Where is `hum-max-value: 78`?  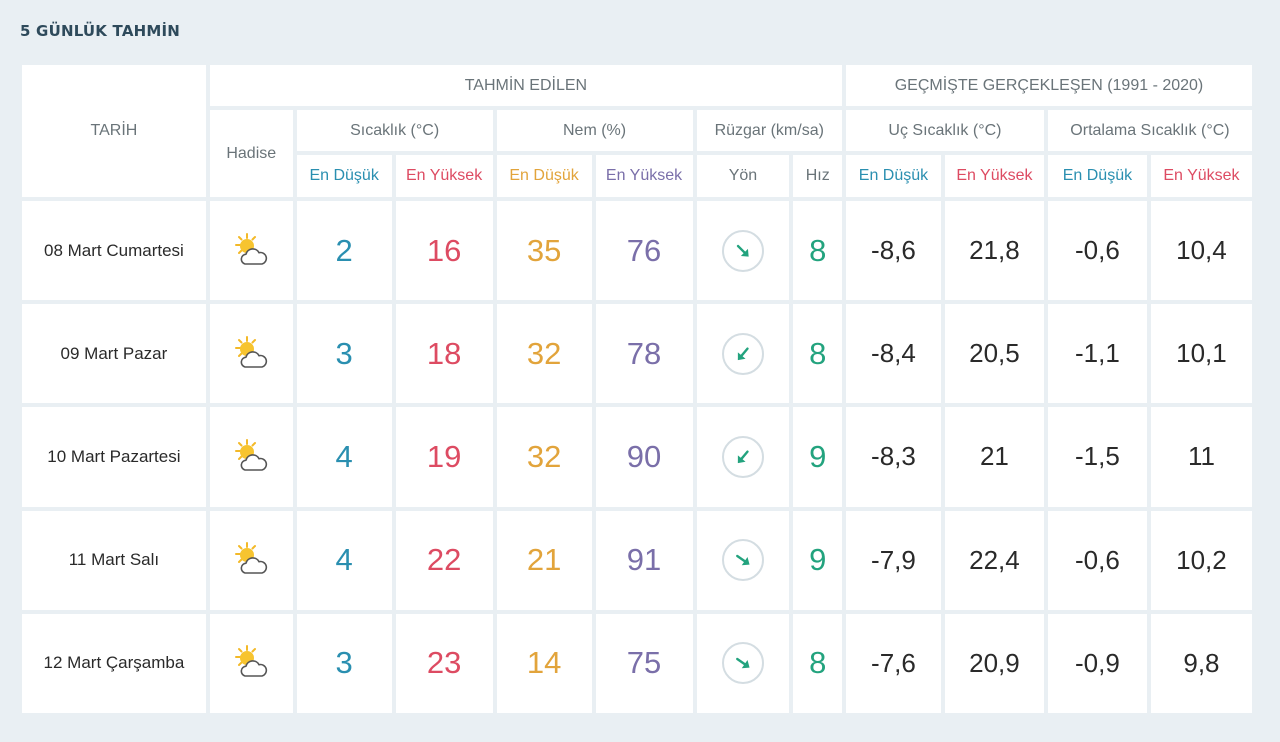
hum-max-value: 78 is located at coordinates (644, 354).